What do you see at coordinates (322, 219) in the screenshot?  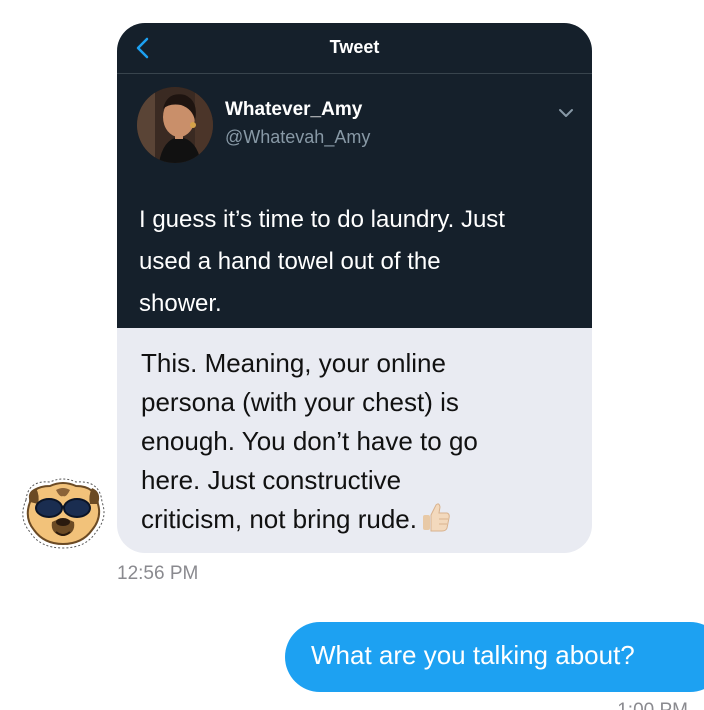 I see `tweet-text-line: I guess it’s time to do laundry. Just` at bounding box center [322, 219].